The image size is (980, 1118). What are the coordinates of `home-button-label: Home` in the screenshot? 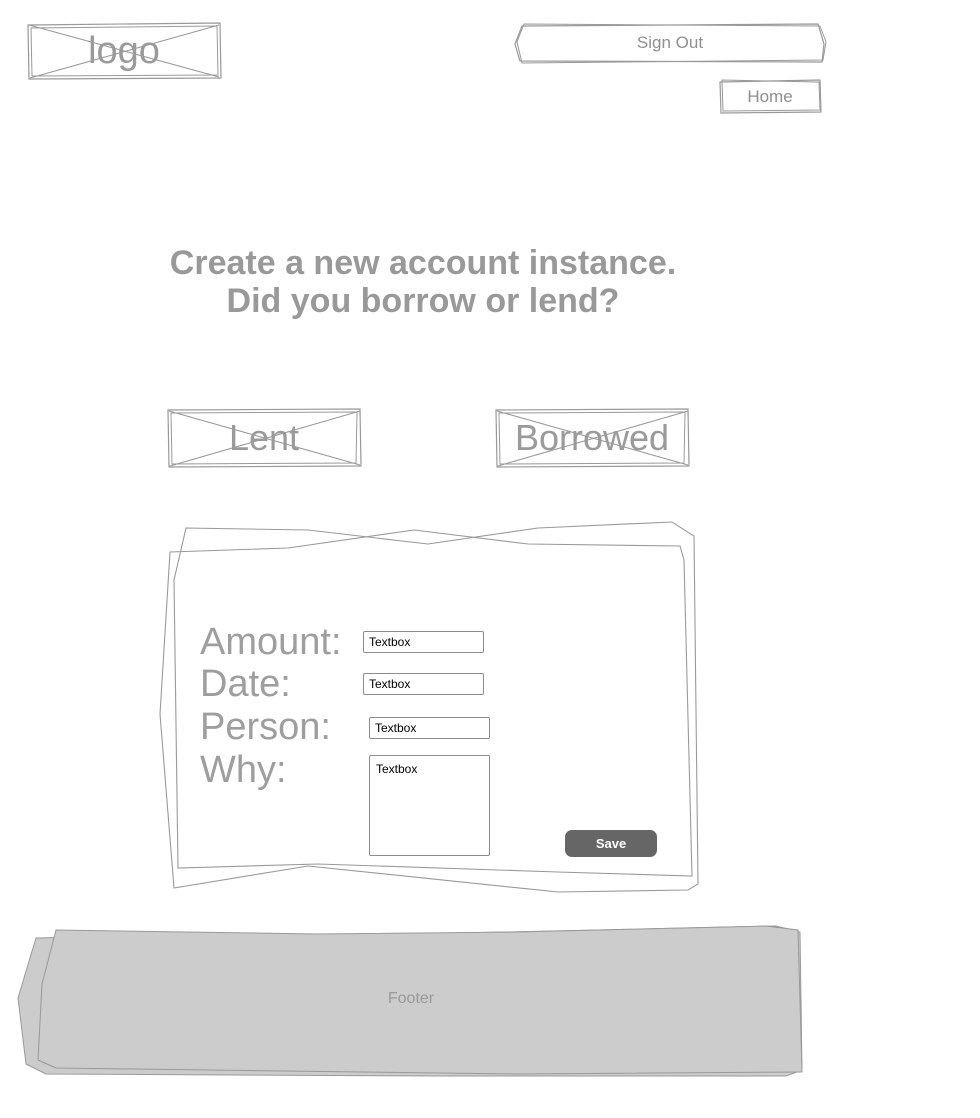 It's located at (770, 96).